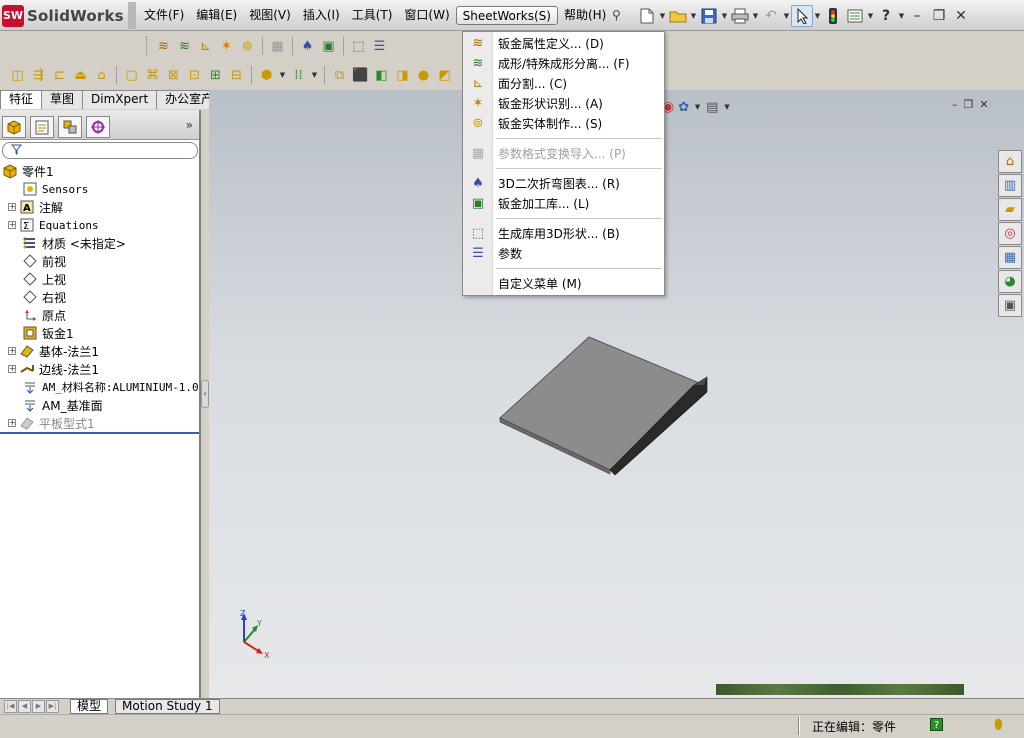  What do you see at coordinates (360, 75) in the screenshot?
I see `fold-icon: ⬛` at bounding box center [360, 75].